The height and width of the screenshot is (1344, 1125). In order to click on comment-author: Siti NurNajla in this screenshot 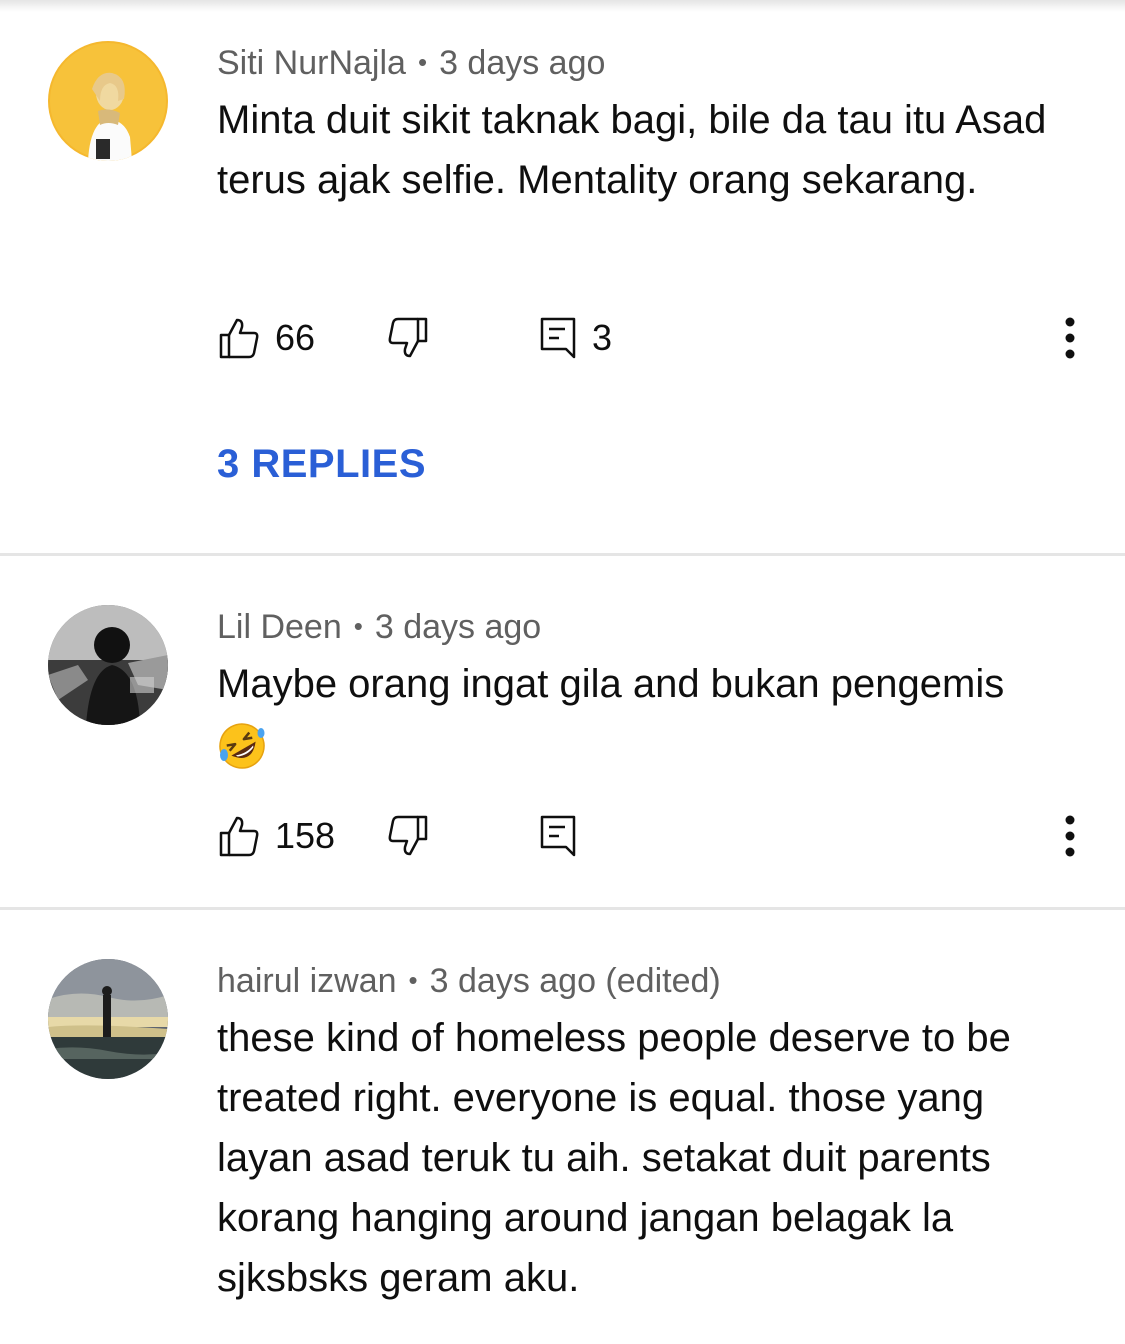, I will do `click(311, 63)`.